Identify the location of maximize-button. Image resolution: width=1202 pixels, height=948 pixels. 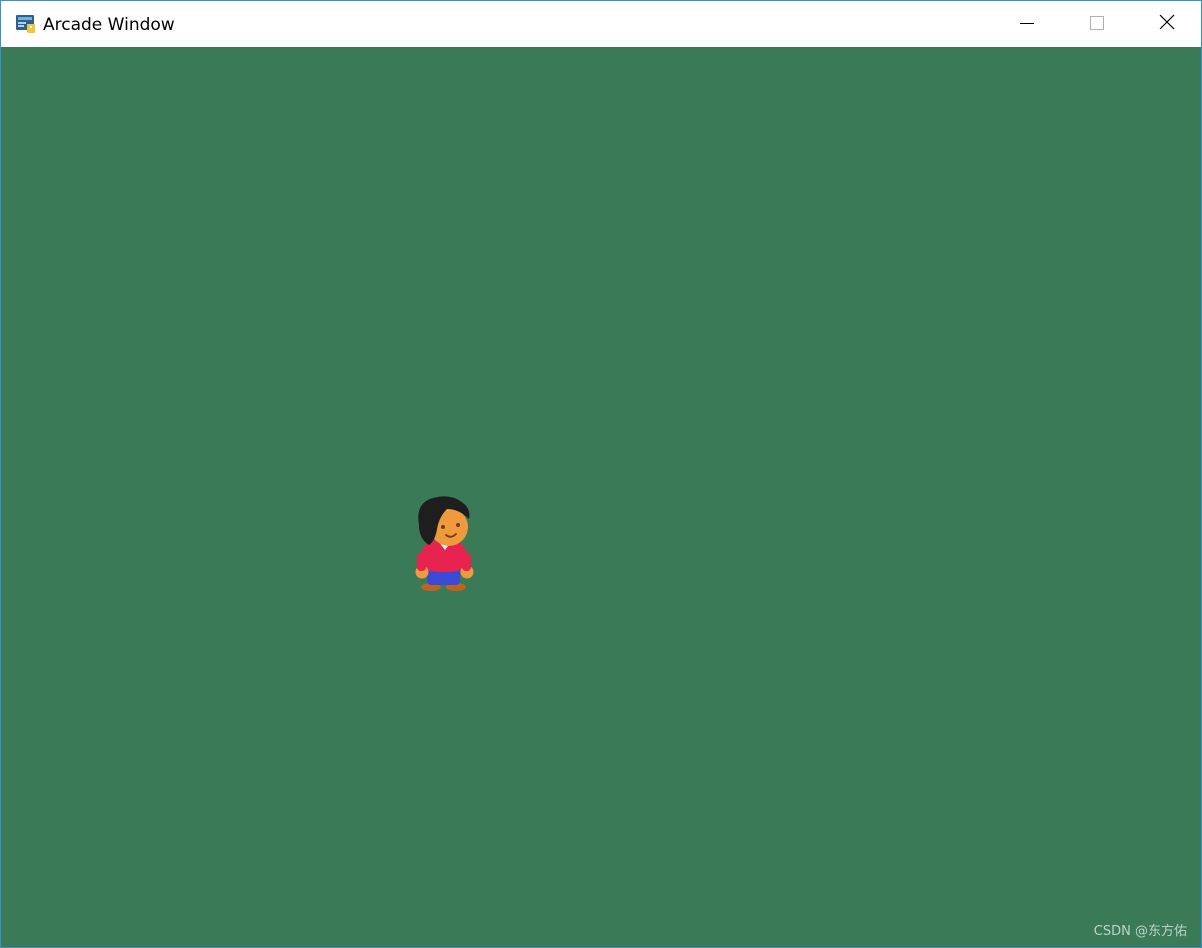
(1097, 24).